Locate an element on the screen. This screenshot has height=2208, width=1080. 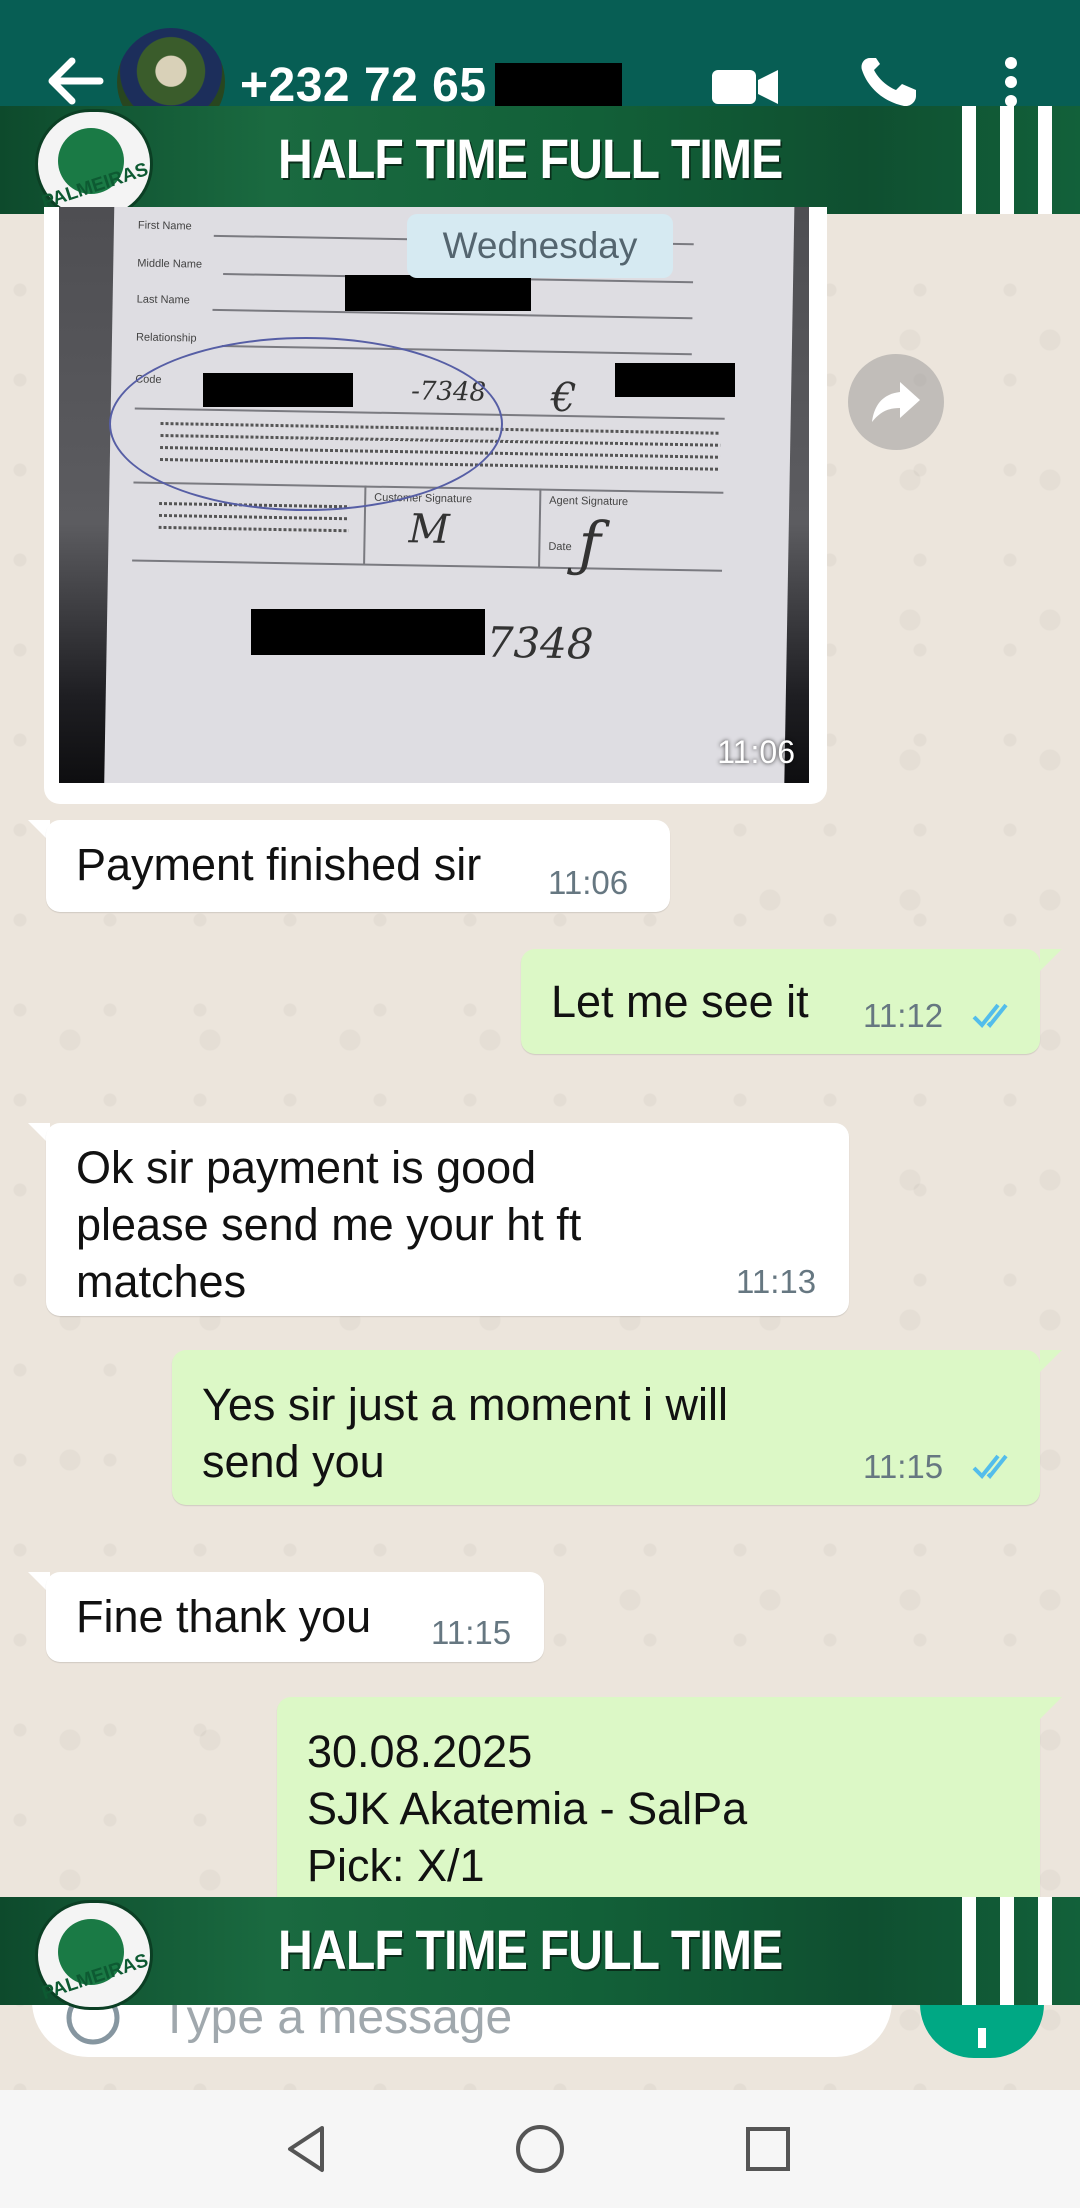
nav-home-icon is located at coordinates (540, 2149).